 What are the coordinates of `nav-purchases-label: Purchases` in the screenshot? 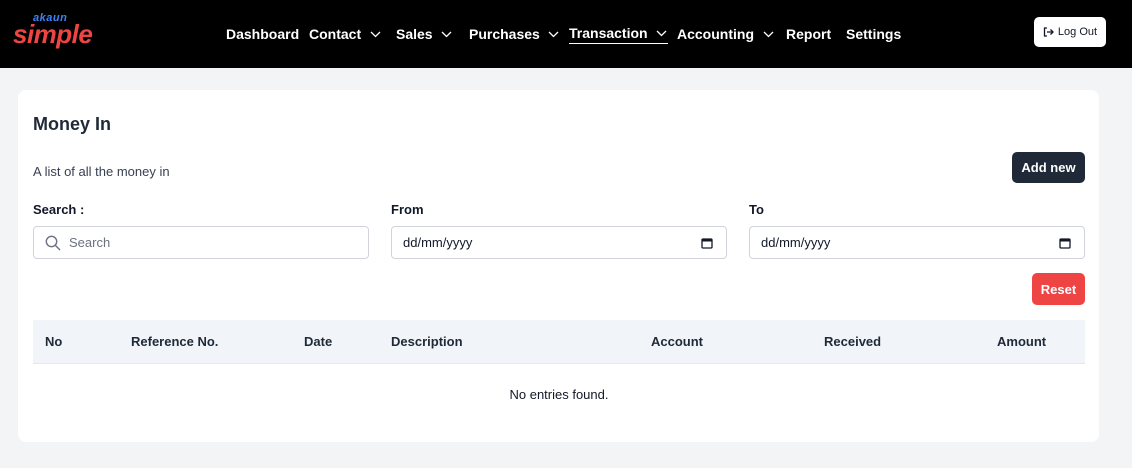 It's located at (504, 34).